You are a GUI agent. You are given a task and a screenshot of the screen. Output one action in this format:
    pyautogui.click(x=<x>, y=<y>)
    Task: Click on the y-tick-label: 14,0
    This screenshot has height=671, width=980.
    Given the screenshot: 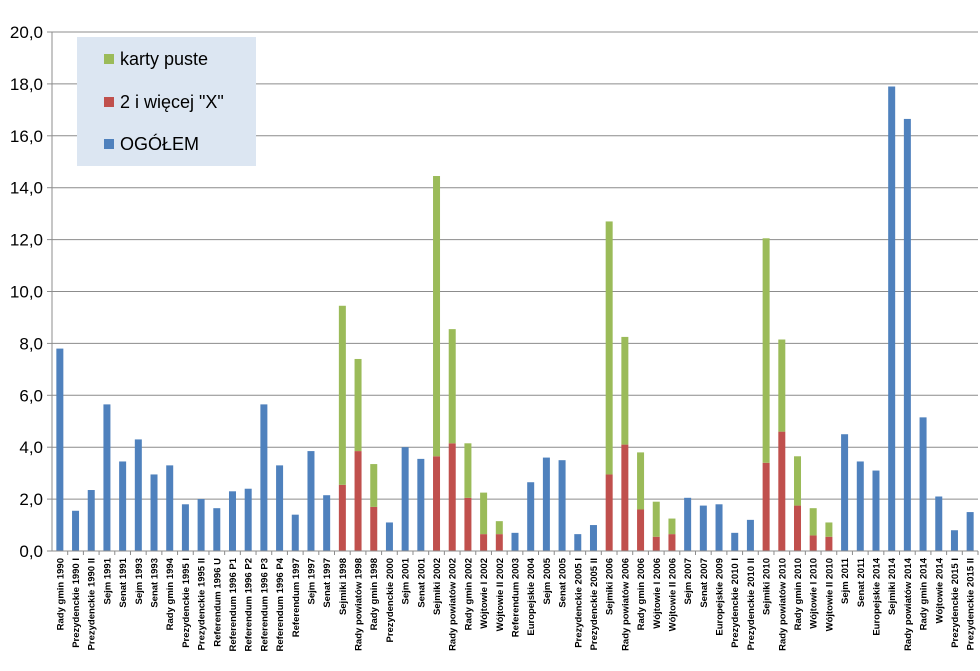 What is the action you would take?
    pyautogui.click(x=26, y=188)
    